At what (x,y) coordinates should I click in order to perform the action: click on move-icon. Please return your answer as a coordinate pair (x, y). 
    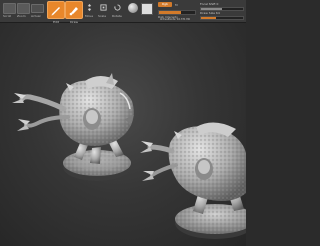
    Looking at the image, I should click on (89, 7).